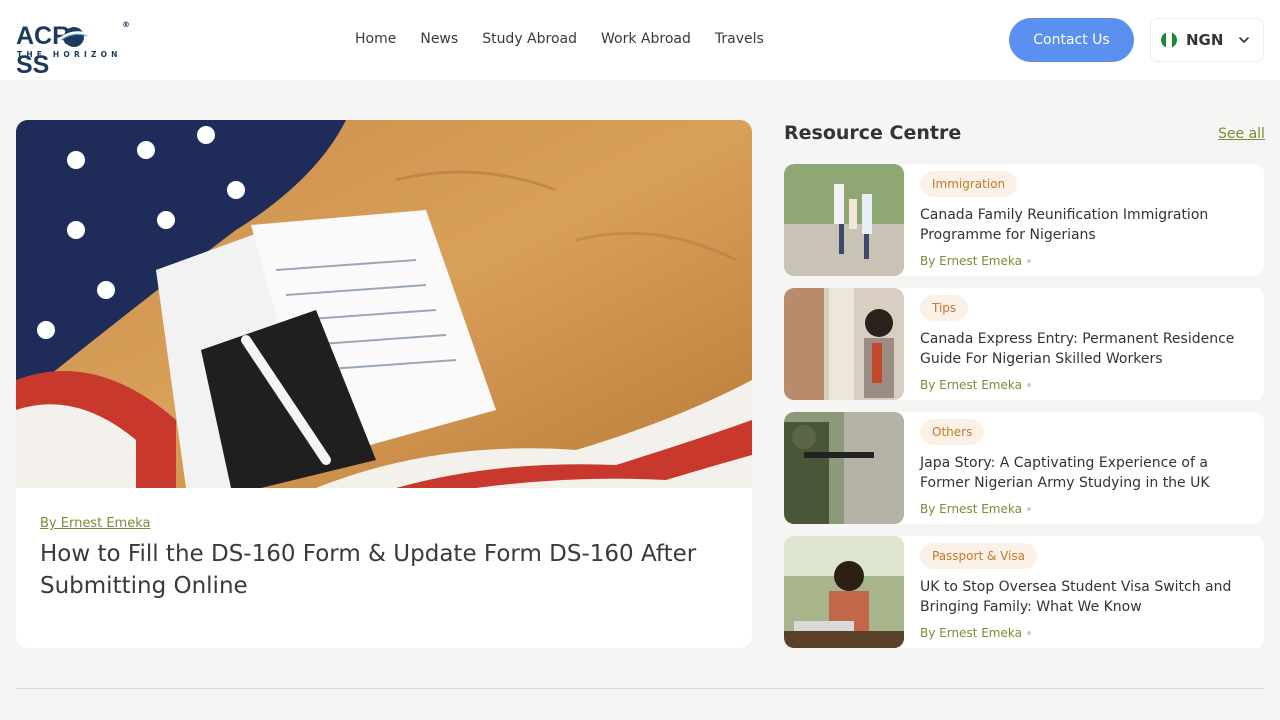  Describe the element at coordinates (969, 184) in the screenshot. I see `category-tag: Immigration` at that location.